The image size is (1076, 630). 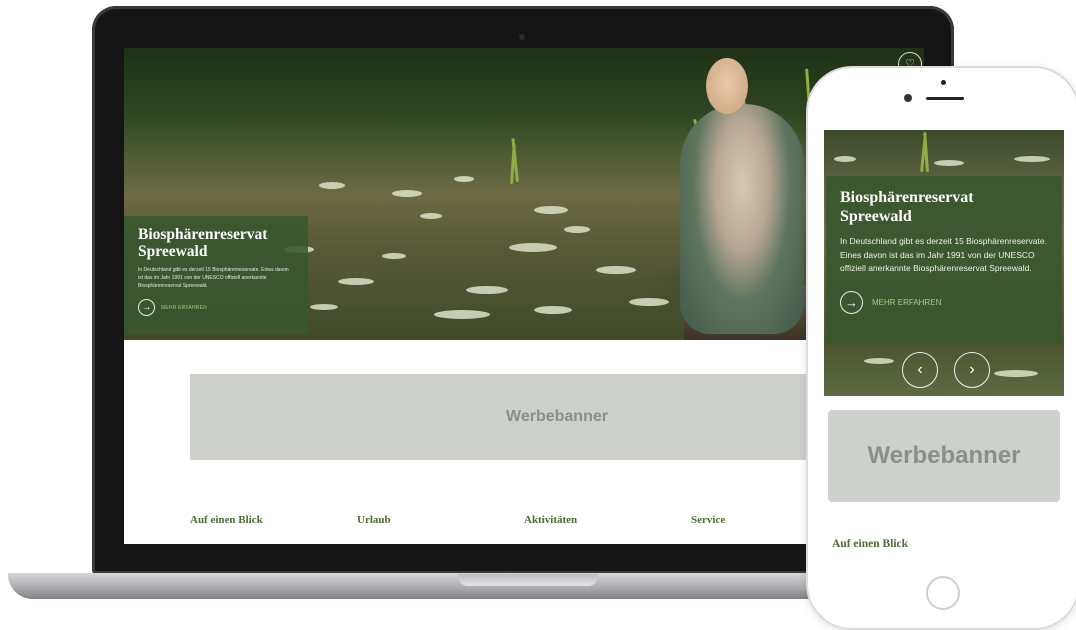 What do you see at coordinates (972, 370) in the screenshot?
I see `chevron-right-icon: ›` at bounding box center [972, 370].